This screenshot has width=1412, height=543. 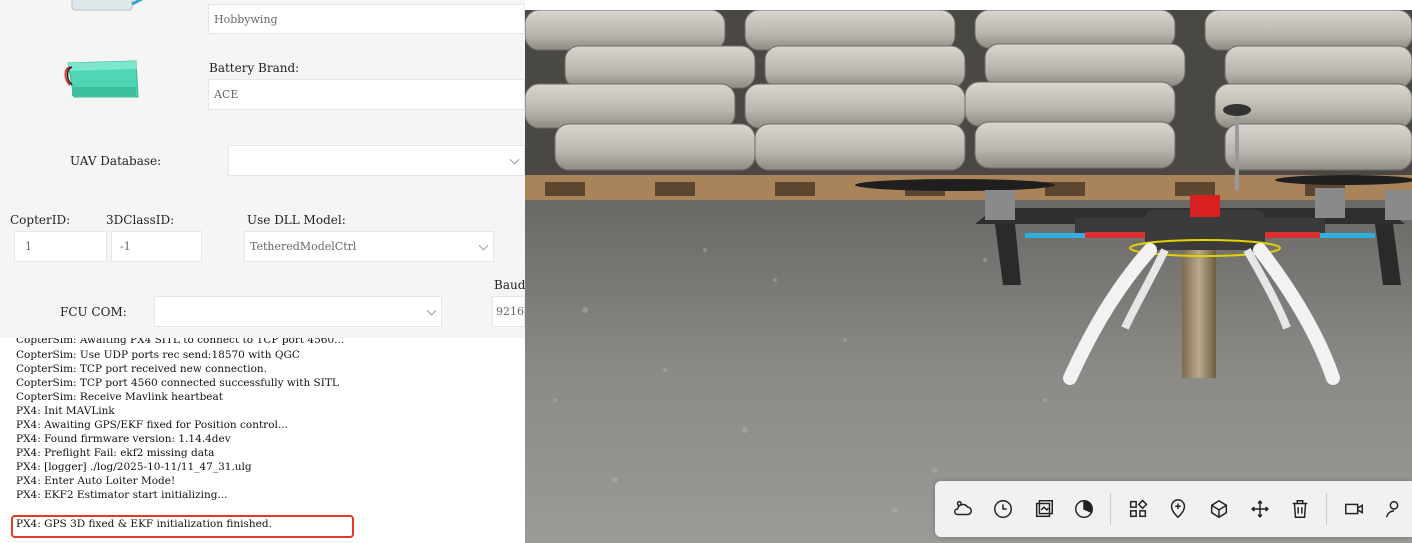 I want to click on class-id-field: -1, so click(x=156, y=246).